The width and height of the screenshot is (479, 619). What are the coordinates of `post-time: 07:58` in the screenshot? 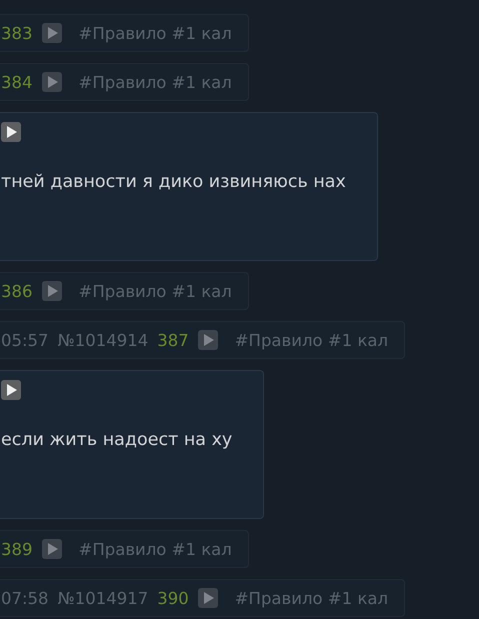 It's located at (25, 598).